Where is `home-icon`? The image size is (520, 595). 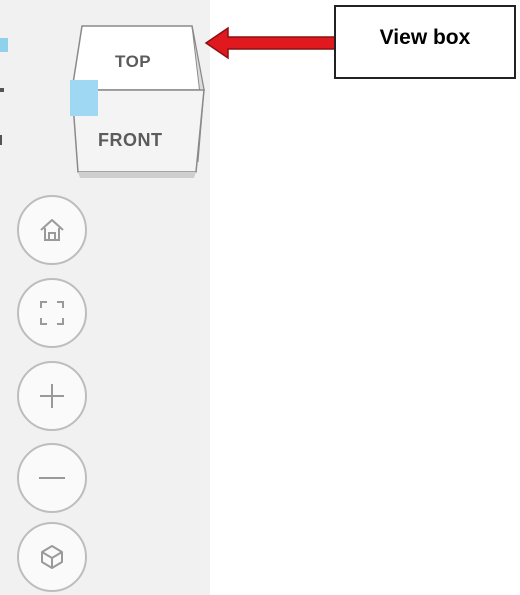
home-icon is located at coordinates (52, 230).